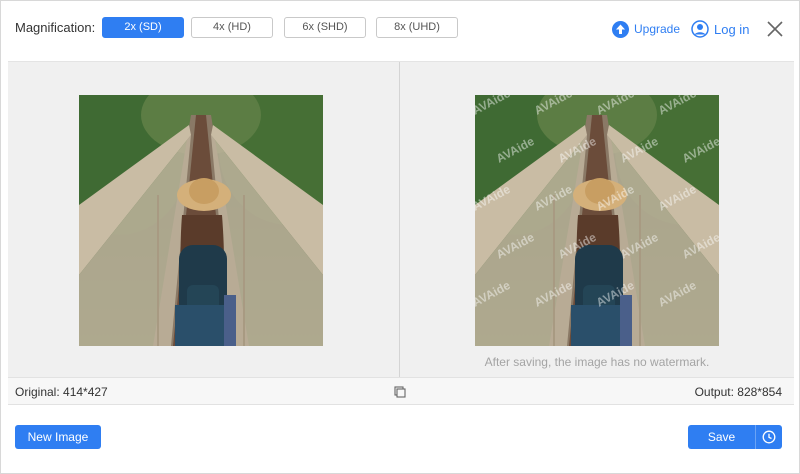  I want to click on magnification-2x-button: 2x (SD), so click(143, 27).